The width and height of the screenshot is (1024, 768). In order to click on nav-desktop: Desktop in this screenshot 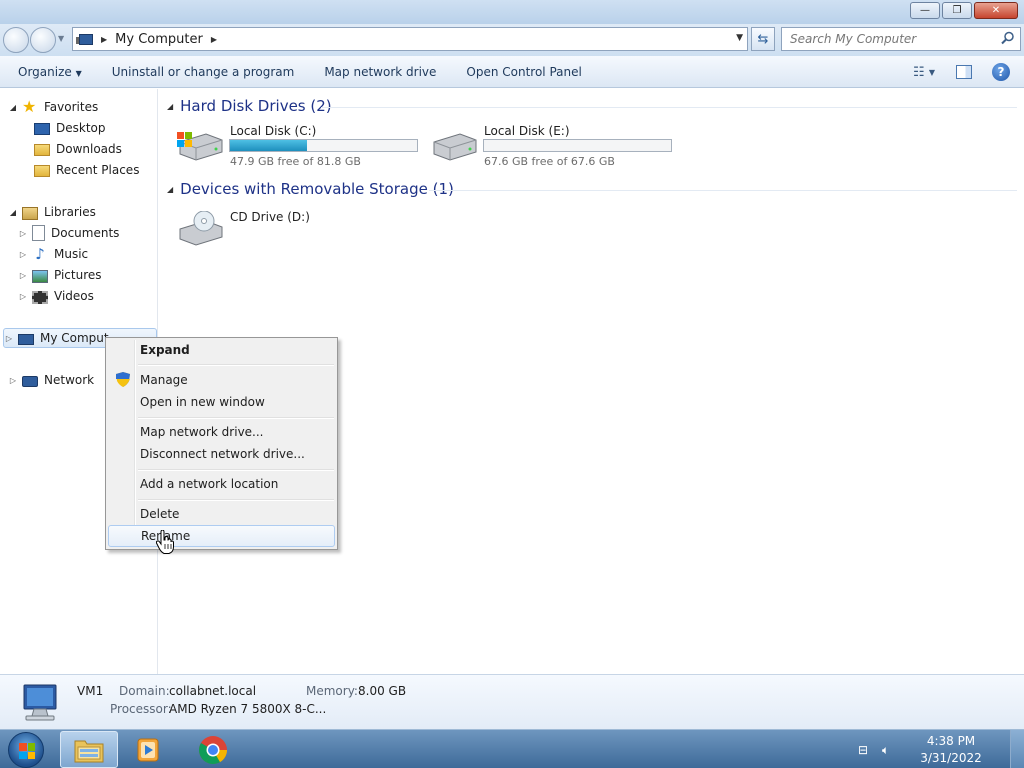, I will do `click(68, 128)`.